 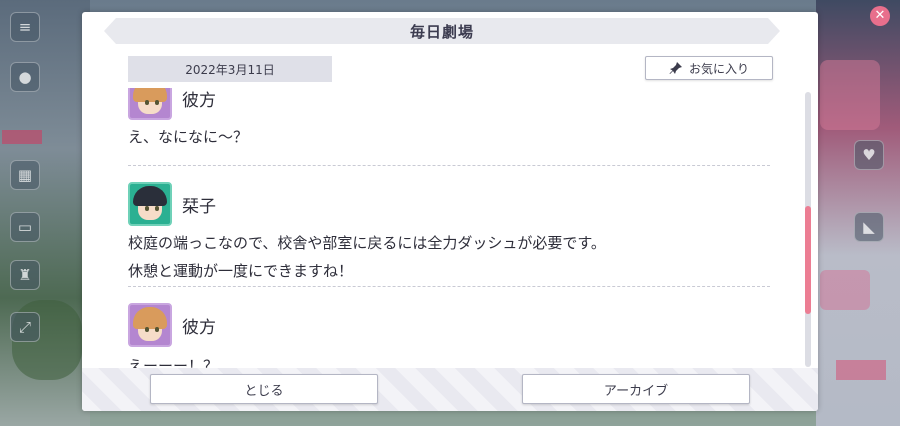 What do you see at coordinates (230, 69) in the screenshot?
I see `date-label: 2022年3月11日` at bounding box center [230, 69].